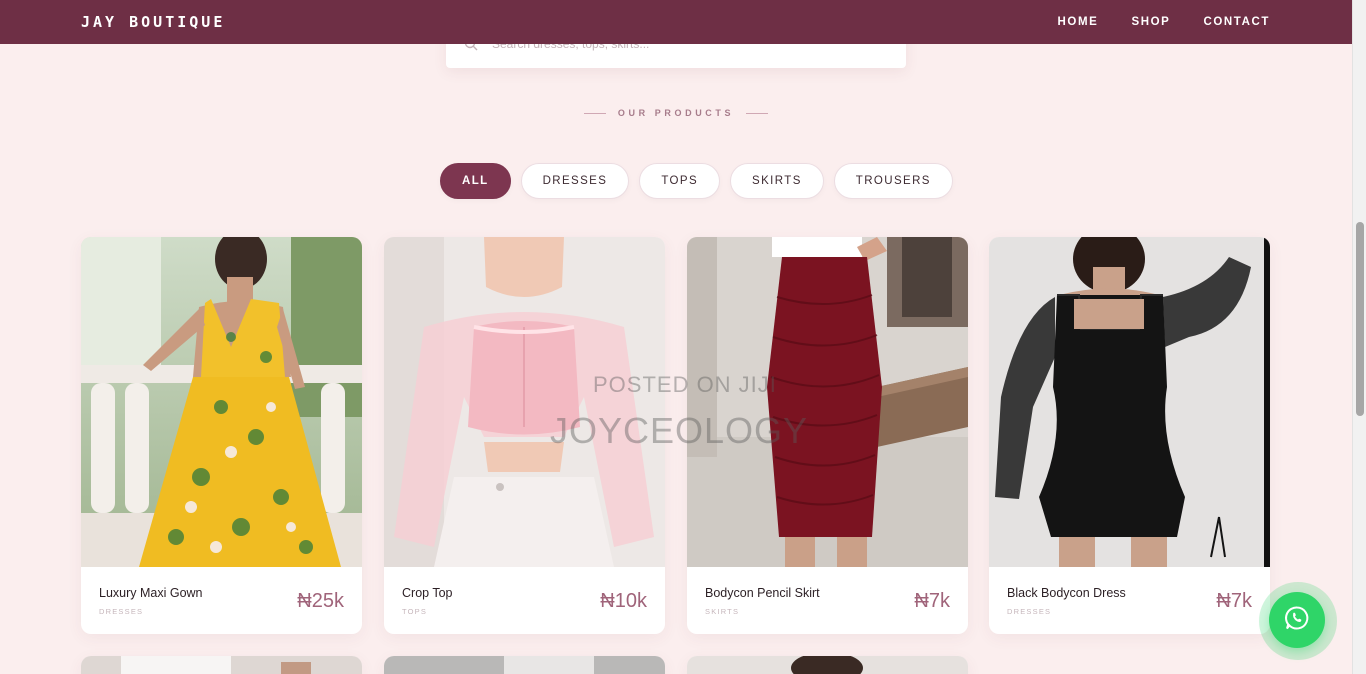 Image resolution: width=1366 pixels, height=674 pixels. I want to click on filter-skirts-button: SKIRTS, so click(777, 181).